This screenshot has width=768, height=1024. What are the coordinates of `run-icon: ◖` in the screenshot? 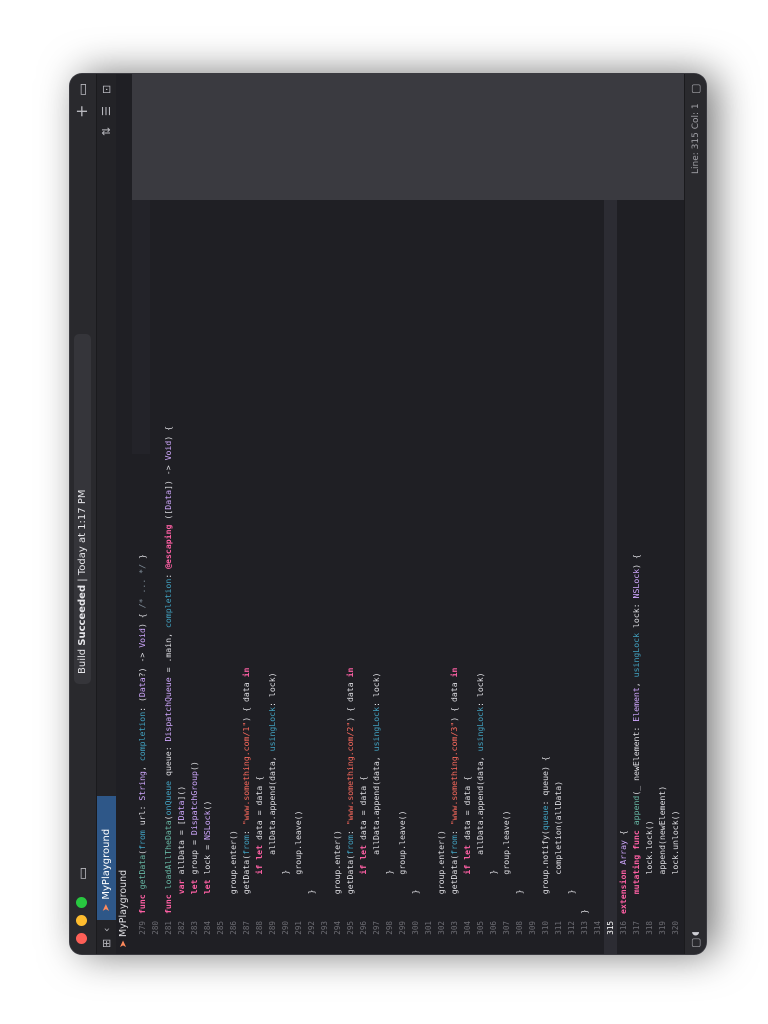 It's located at (695, 933).